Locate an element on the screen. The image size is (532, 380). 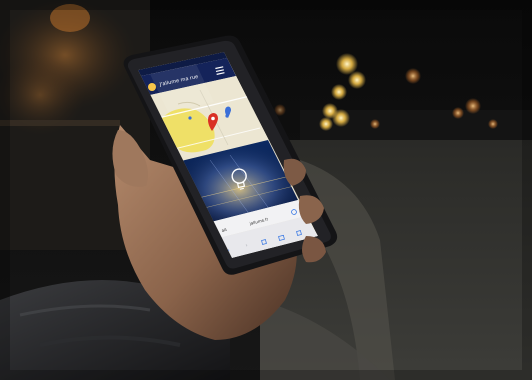
fence-line is located at coordinates (60, 123).